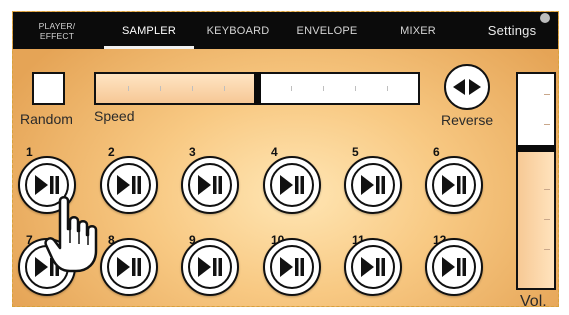  I want to click on tab-label: ENVELOPE, so click(327, 30).